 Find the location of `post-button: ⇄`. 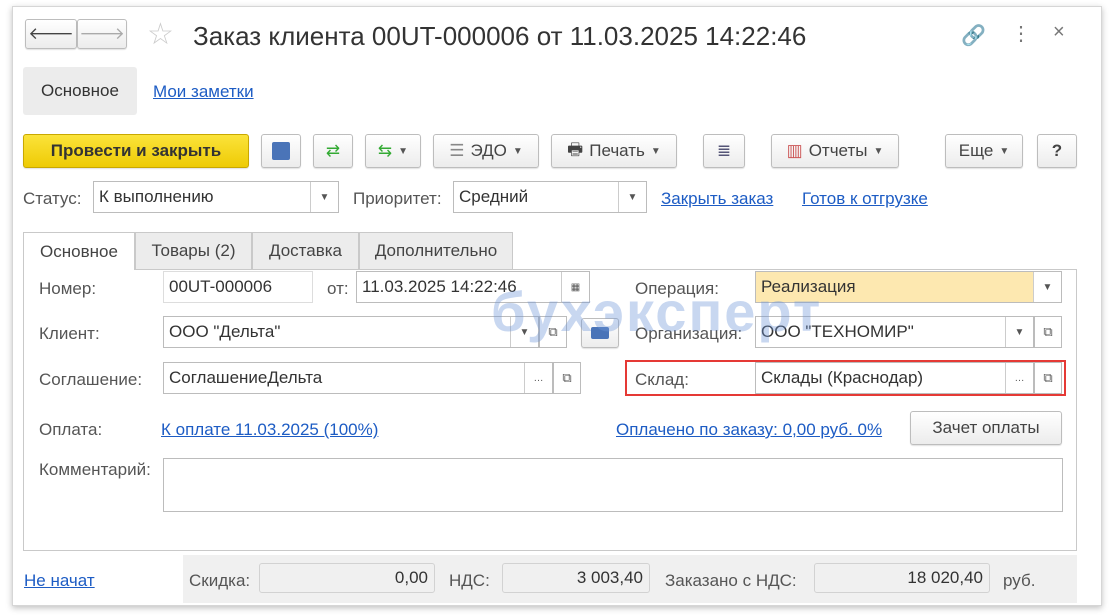

post-button: ⇄ is located at coordinates (333, 151).